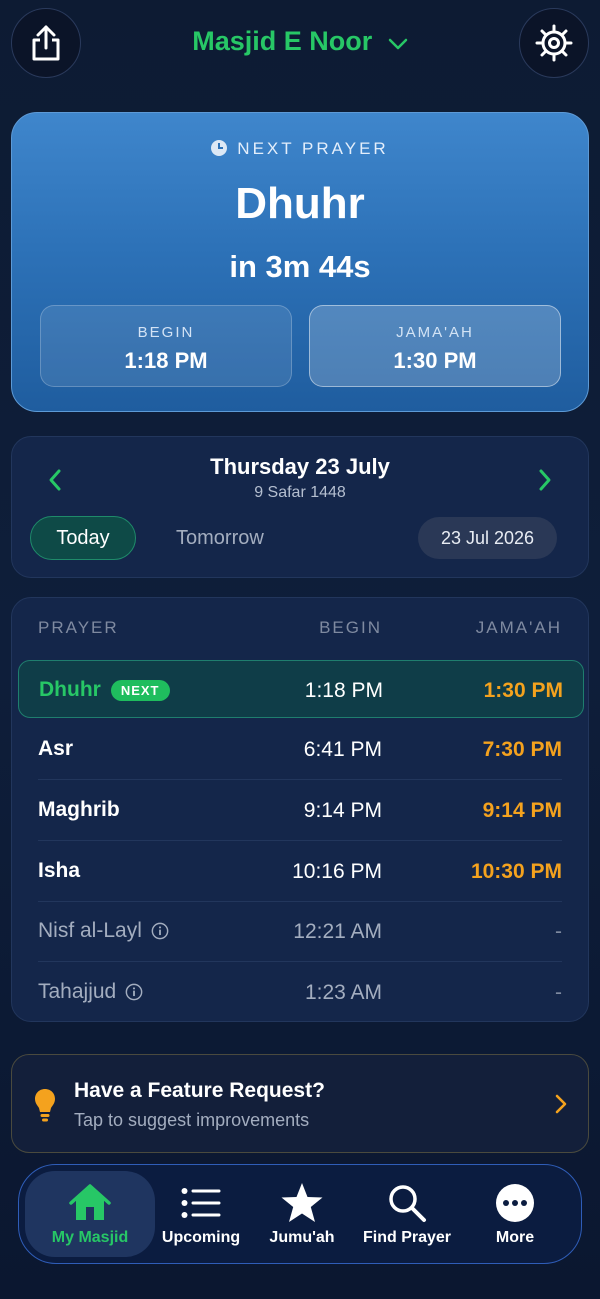  Describe the element at coordinates (300, 466) in the screenshot. I see `gregorian-date: Thursday 23 July` at that location.